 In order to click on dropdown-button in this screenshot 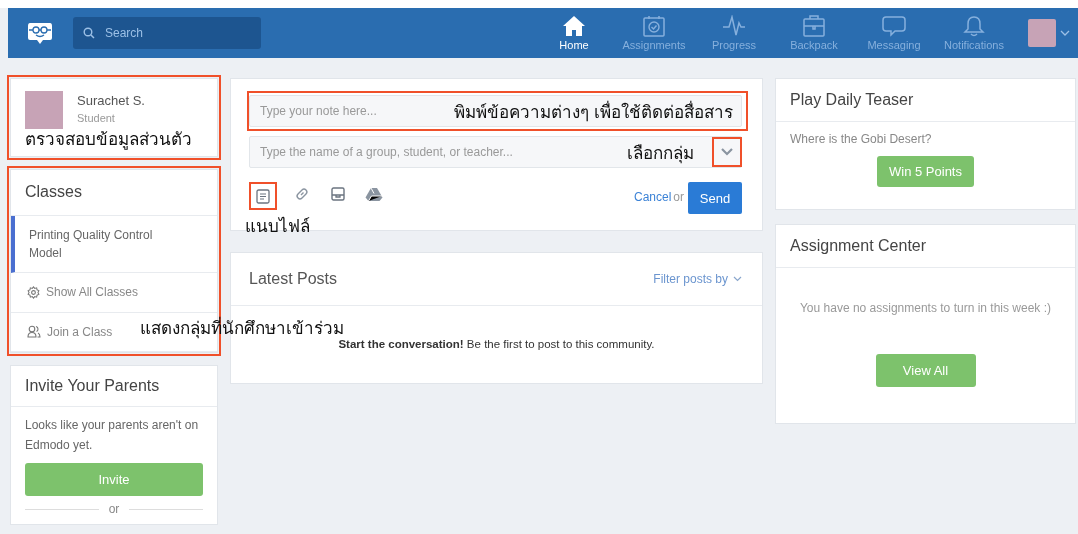, I will do `click(727, 152)`.